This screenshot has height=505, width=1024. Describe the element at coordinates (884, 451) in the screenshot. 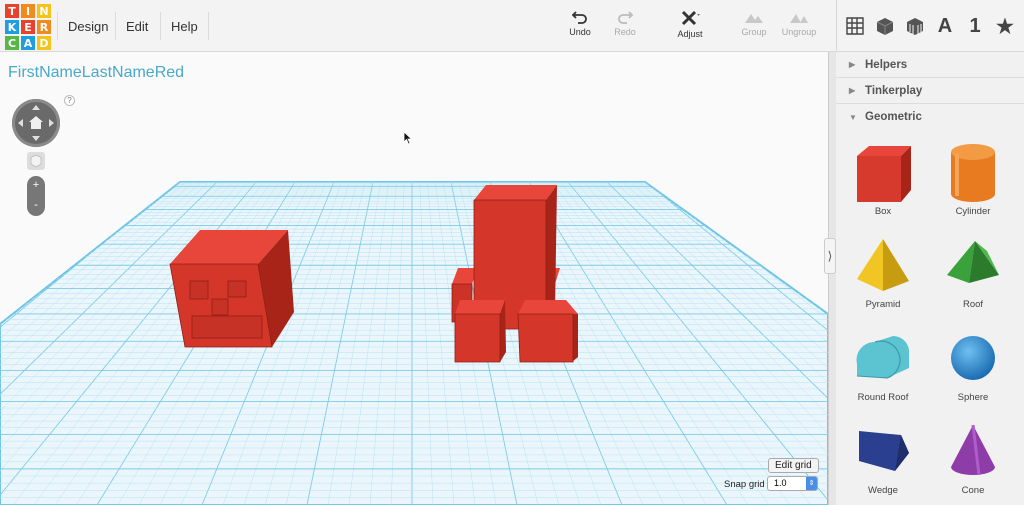

I see `wedge-icon` at that location.